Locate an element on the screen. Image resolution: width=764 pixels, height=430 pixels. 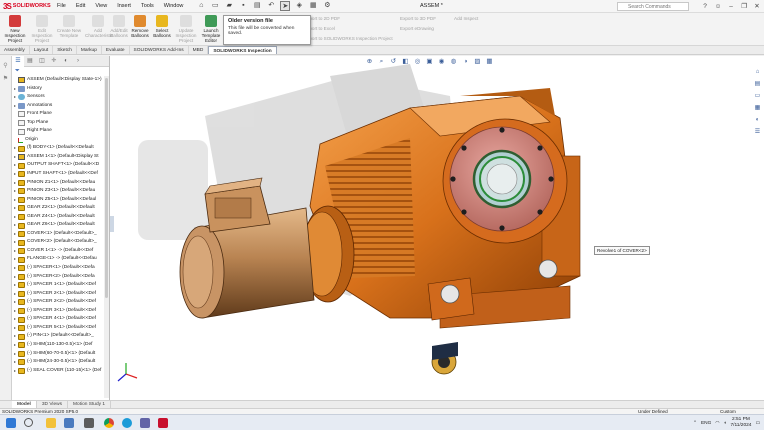
launch-template-editor-button: Launch Template Editor is located at coordinates (211, 29).